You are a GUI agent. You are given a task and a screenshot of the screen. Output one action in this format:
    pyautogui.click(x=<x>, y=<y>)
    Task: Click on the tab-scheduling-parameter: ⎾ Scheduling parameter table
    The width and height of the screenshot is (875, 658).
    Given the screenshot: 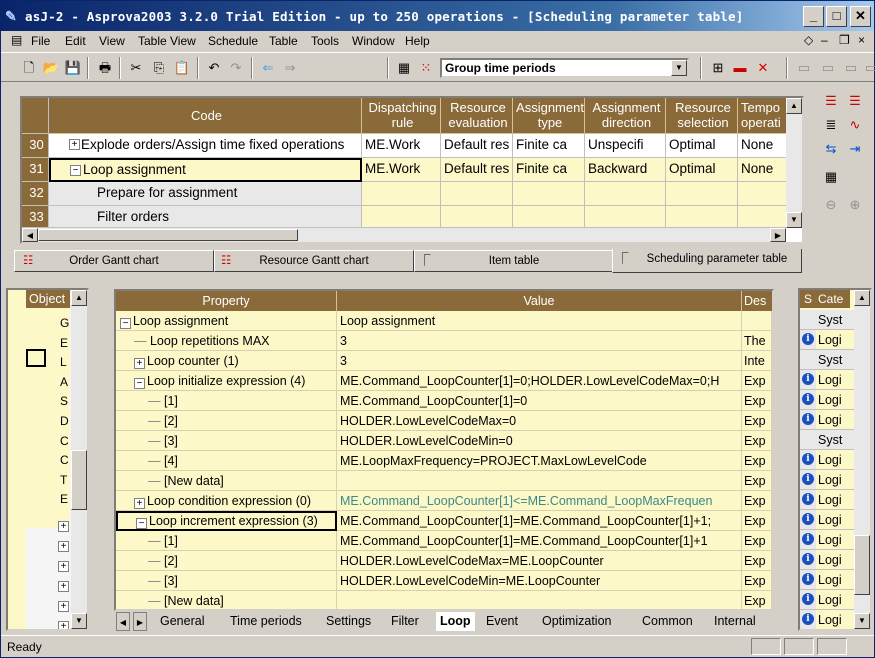 What is the action you would take?
    pyautogui.click(x=707, y=261)
    